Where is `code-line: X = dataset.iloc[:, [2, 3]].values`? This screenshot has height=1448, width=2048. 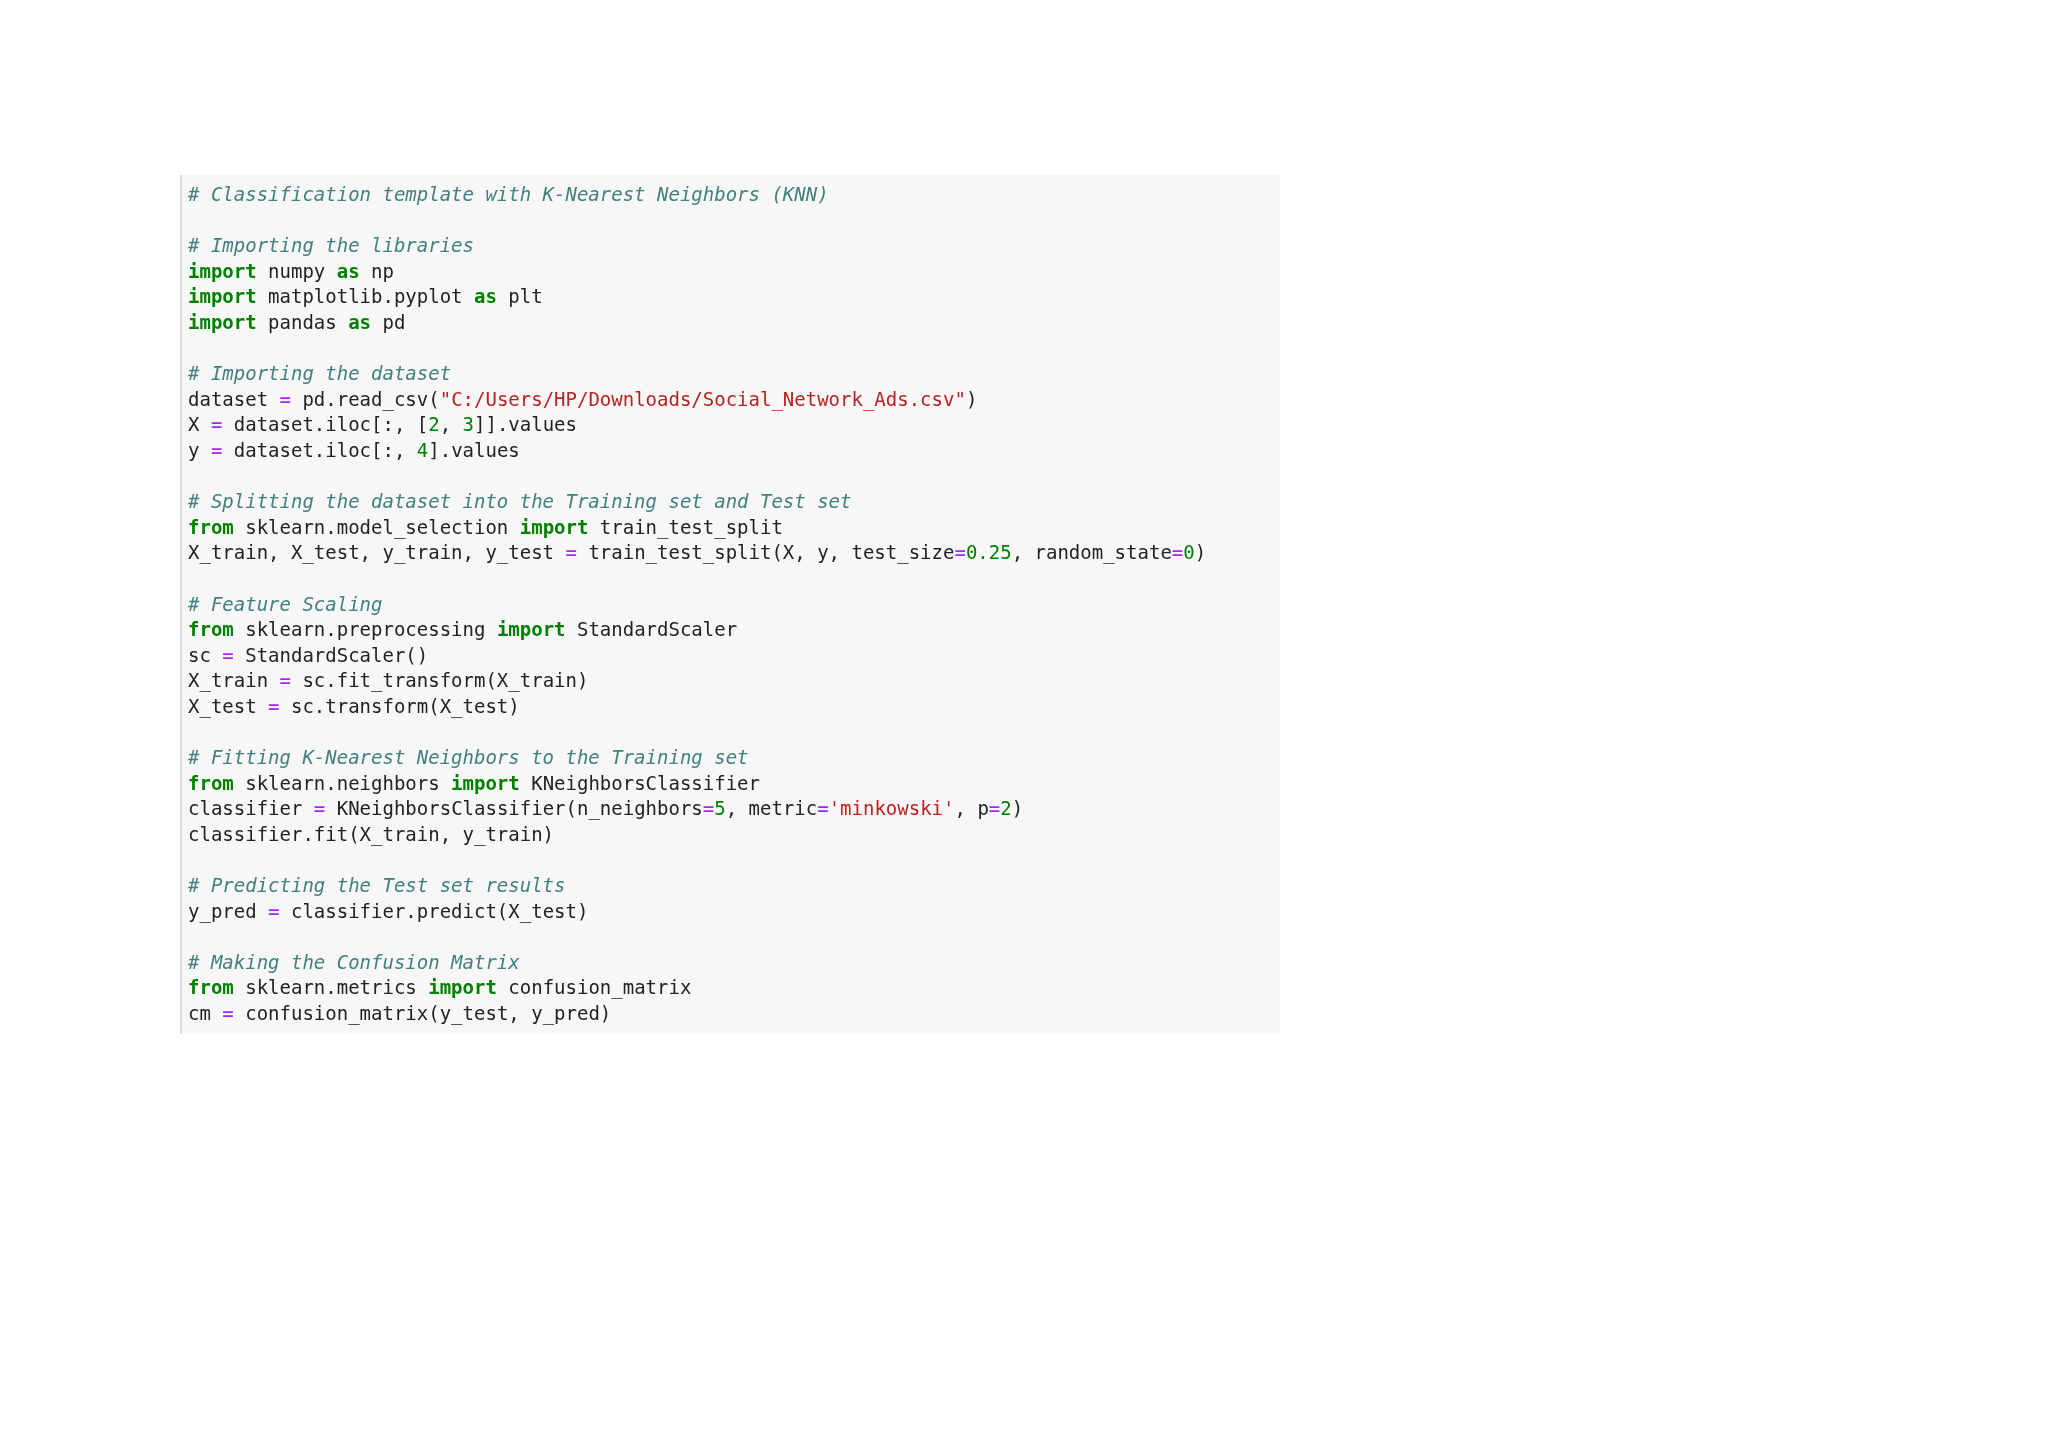 code-line: X = dataset.iloc[:, [2, 3]].values is located at coordinates (382, 425).